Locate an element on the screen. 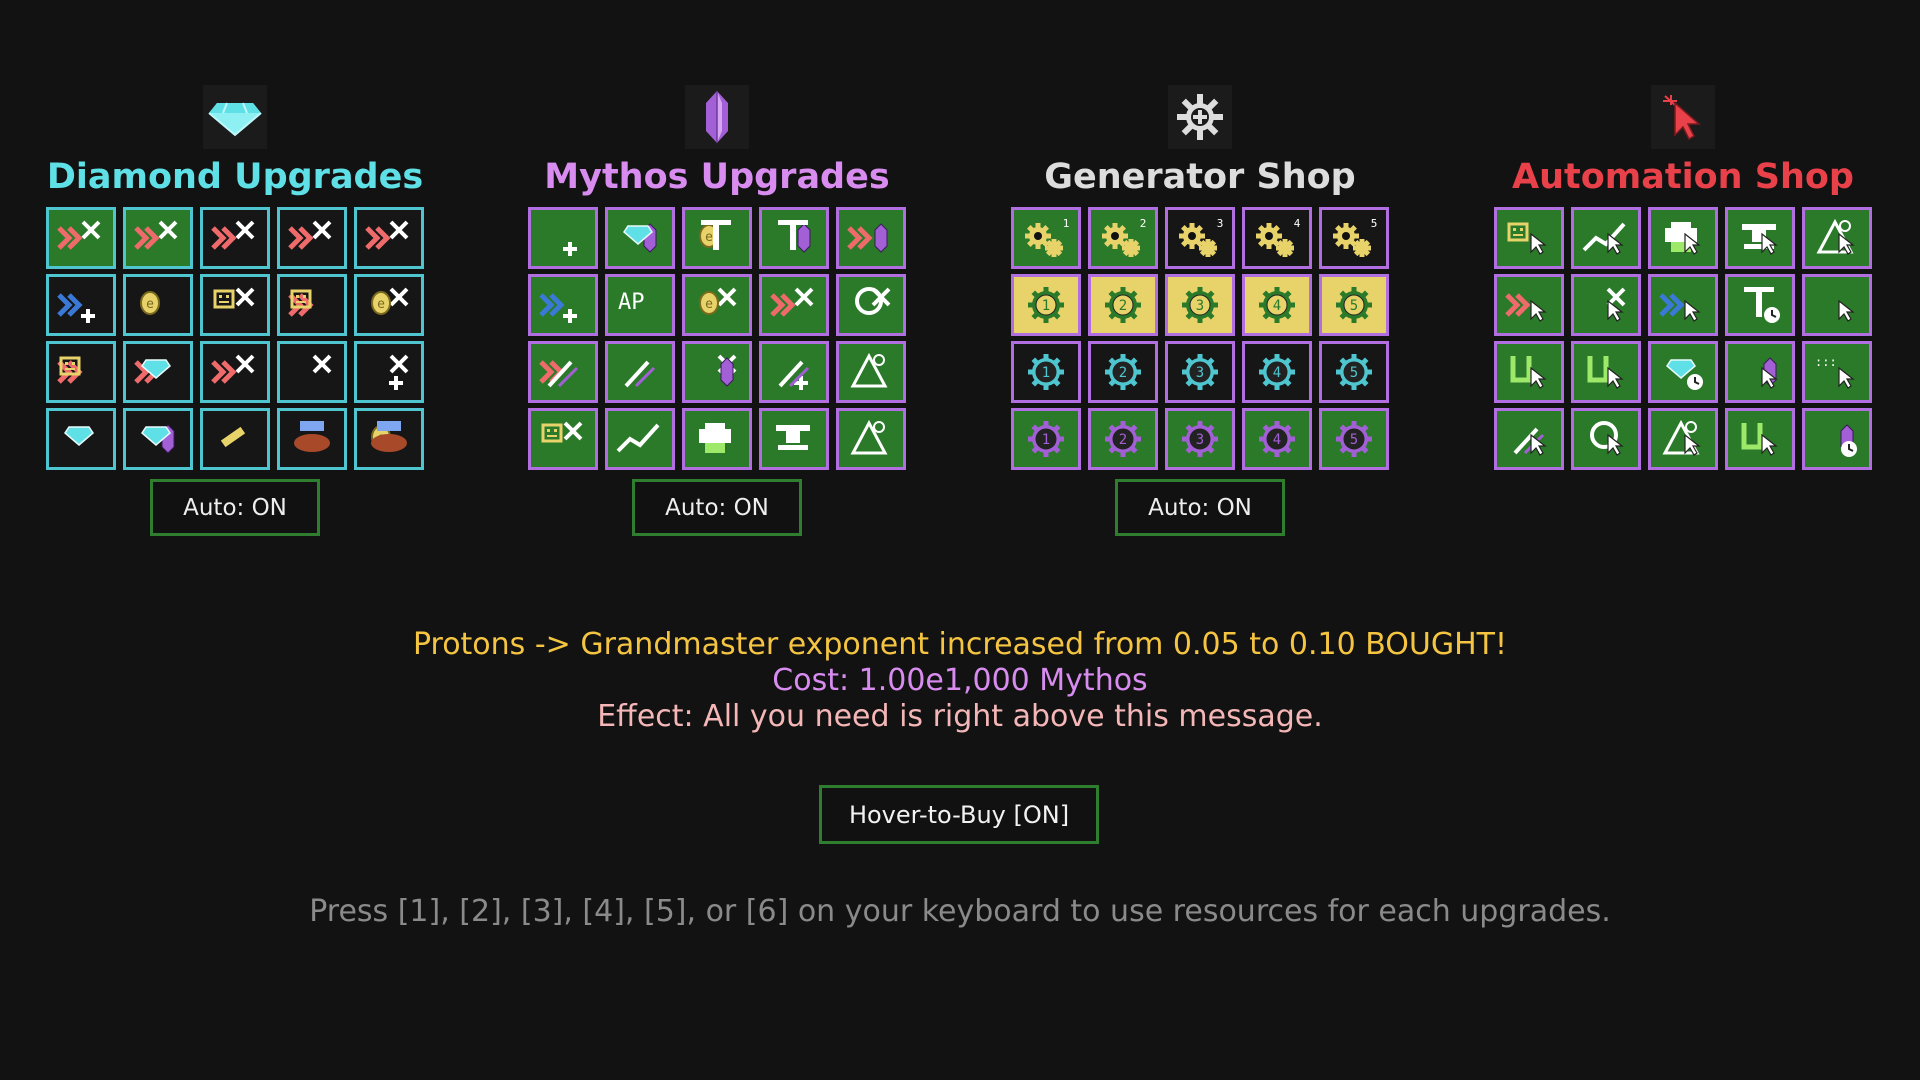  generator-upgrade-15: 5 is located at coordinates (1354, 372).